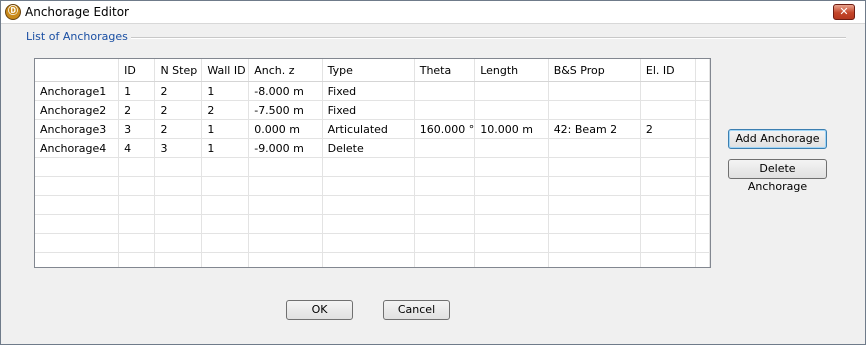 This screenshot has width=866, height=345. Describe the element at coordinates (77, 129) in the screenshot. I see `table-cell: Anchorage3` at that location.